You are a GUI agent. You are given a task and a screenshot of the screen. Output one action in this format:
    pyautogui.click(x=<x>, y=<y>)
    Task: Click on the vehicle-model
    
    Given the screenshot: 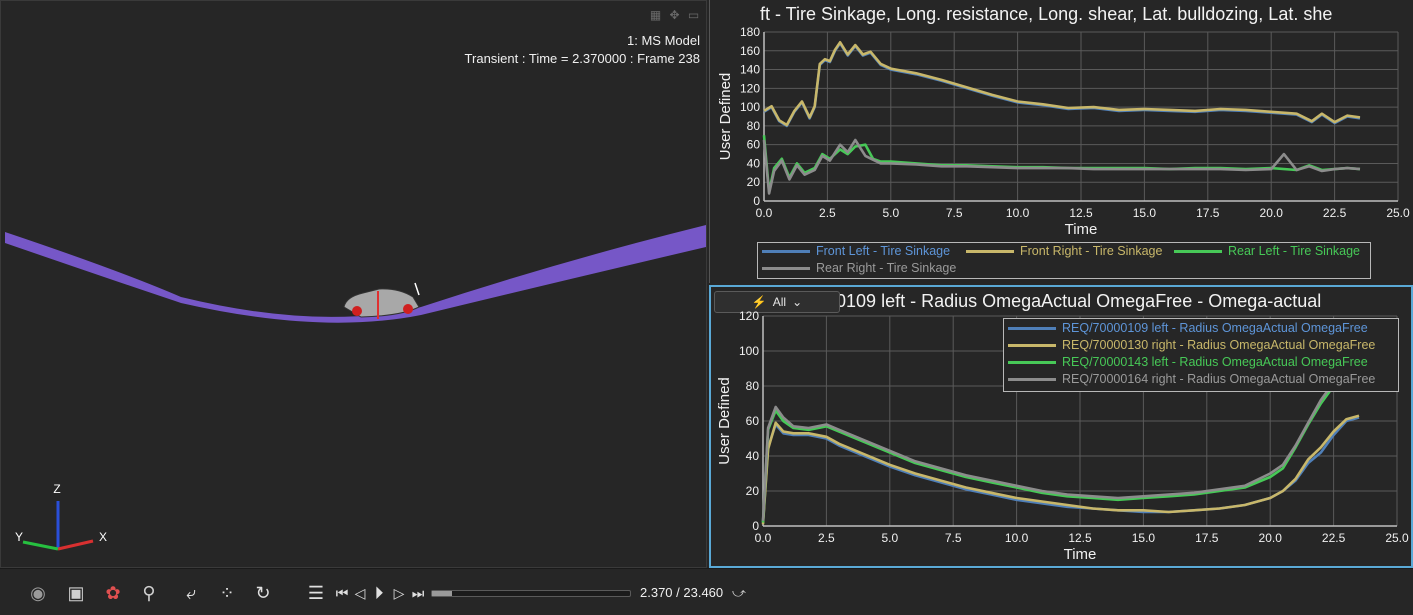 What is the action you would take?
    pyautogui.click(x=381, y=300)
    